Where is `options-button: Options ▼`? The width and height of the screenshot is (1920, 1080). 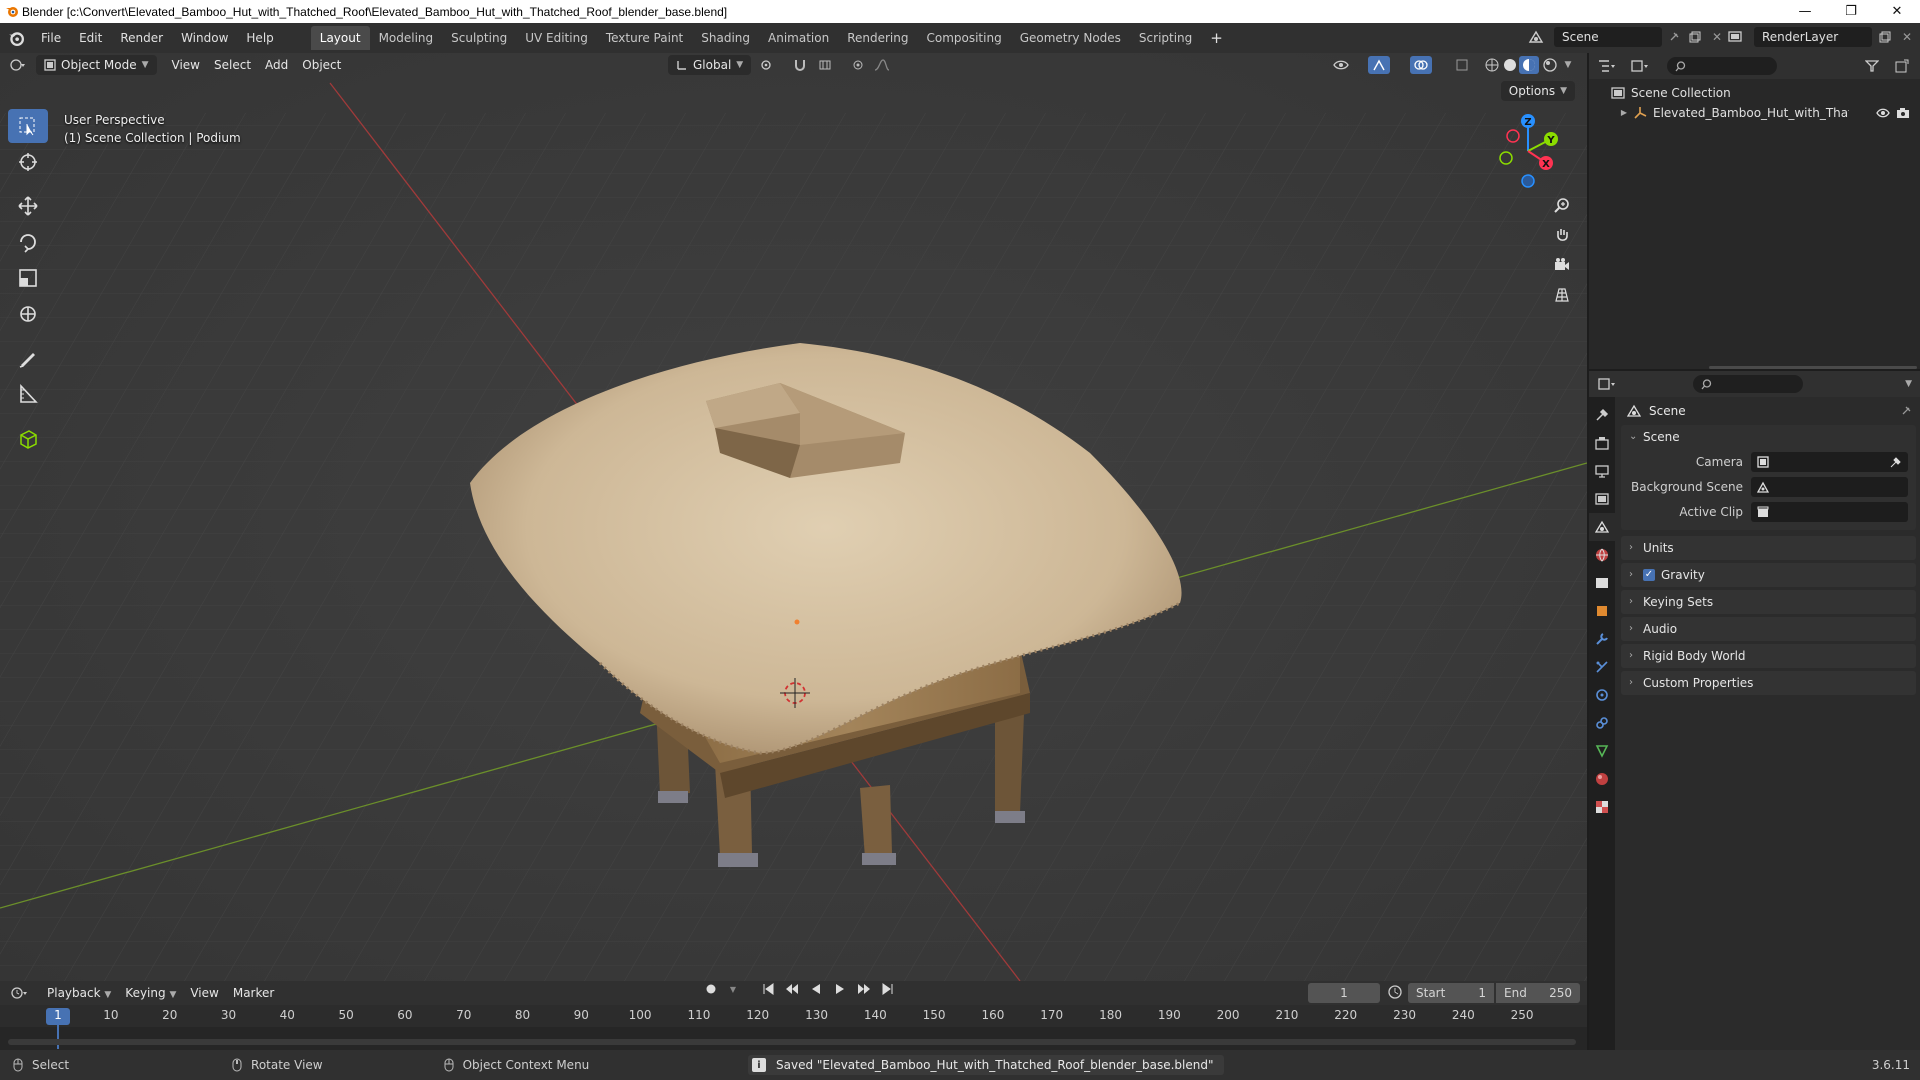 options-button: Options ▼ is located at coordinates (1537, 91).